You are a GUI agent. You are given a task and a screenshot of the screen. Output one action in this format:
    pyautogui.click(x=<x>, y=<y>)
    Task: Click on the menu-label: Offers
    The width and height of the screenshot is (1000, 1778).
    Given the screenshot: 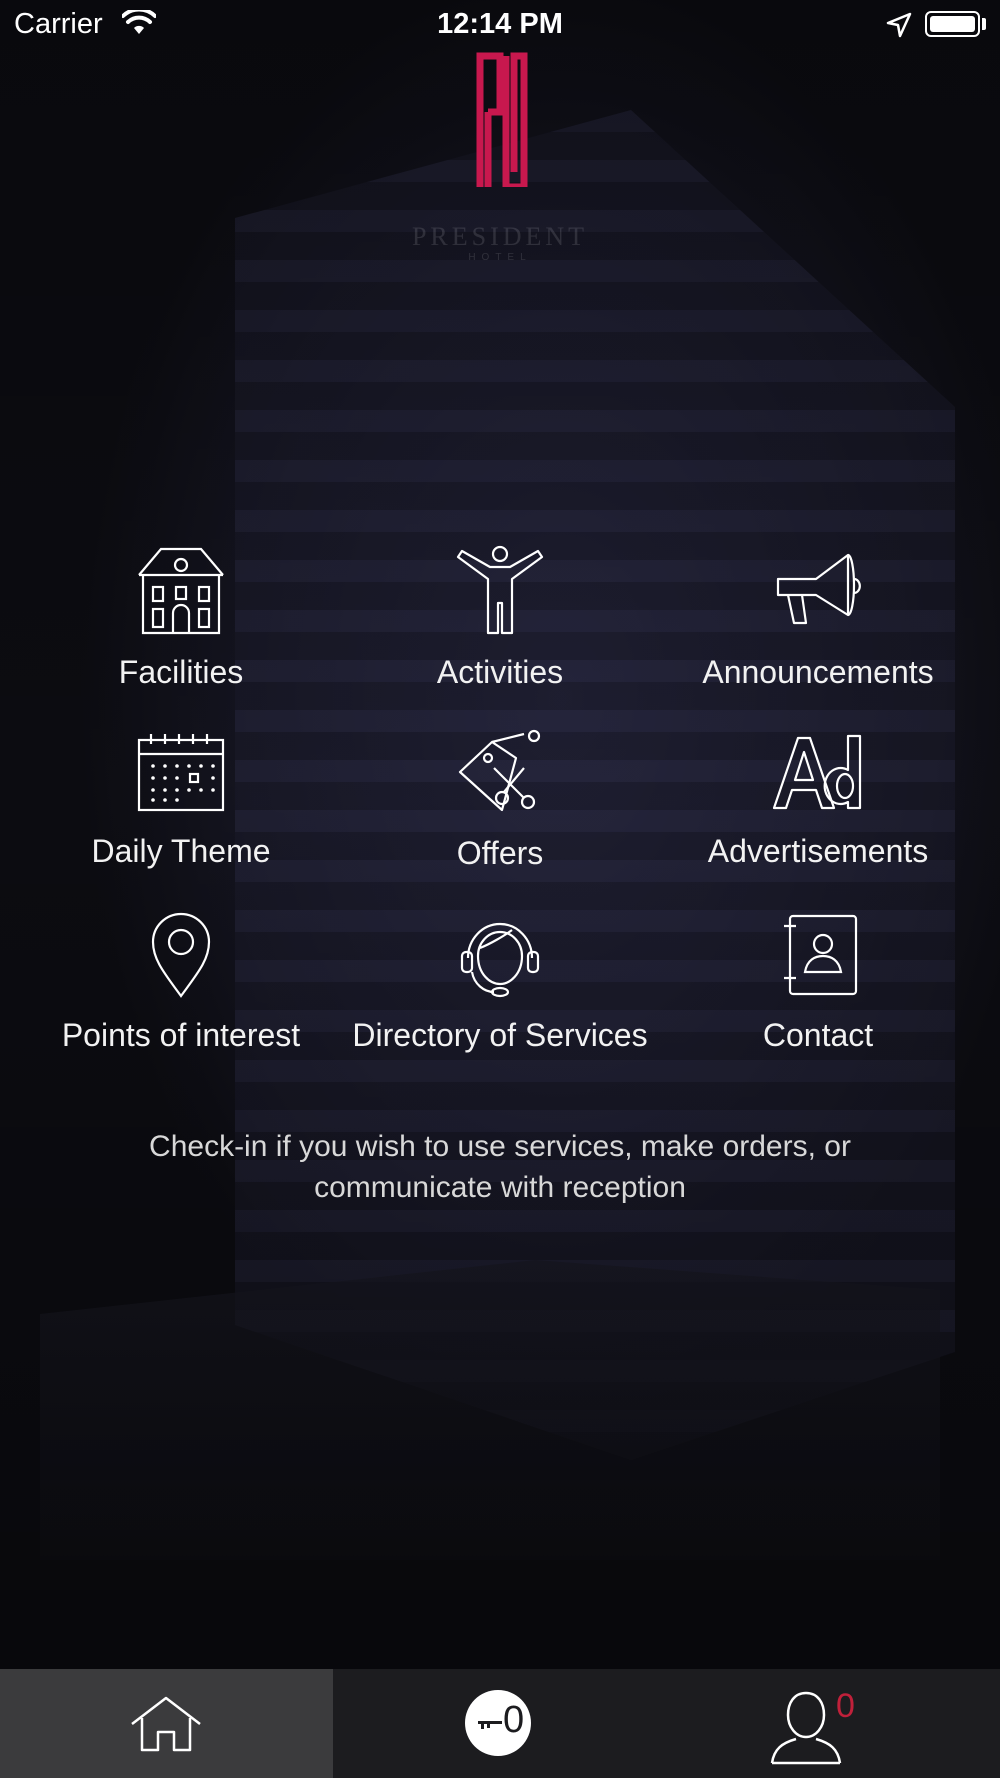 What is the action you would take?
    pyautogui.click(x=500, y=853)
    